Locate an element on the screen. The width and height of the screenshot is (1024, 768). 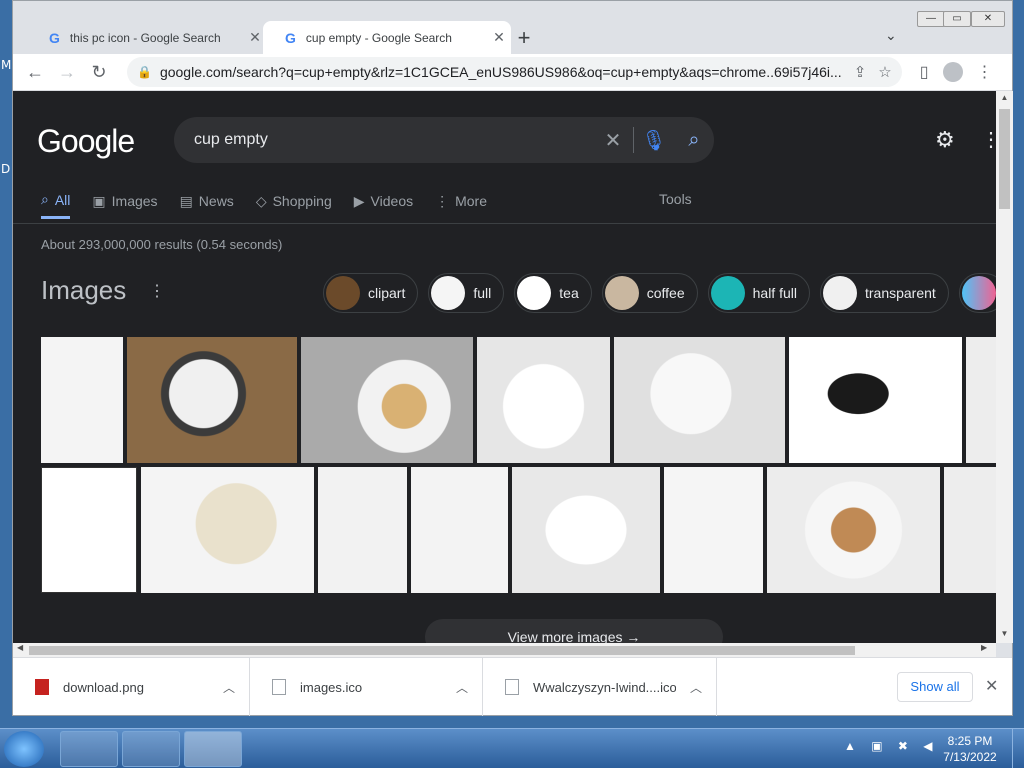
clear-icon: ✕ is located at coordinates (613, 140).